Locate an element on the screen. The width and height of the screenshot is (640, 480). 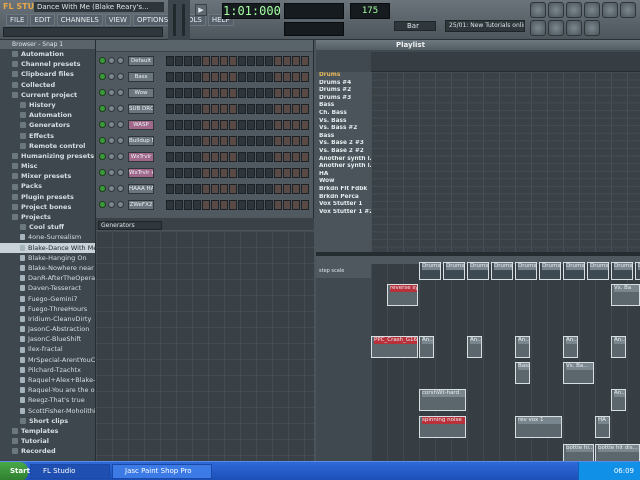
browser-item: ScottFisher-Moholithic F is located at coordinates (47, 411).